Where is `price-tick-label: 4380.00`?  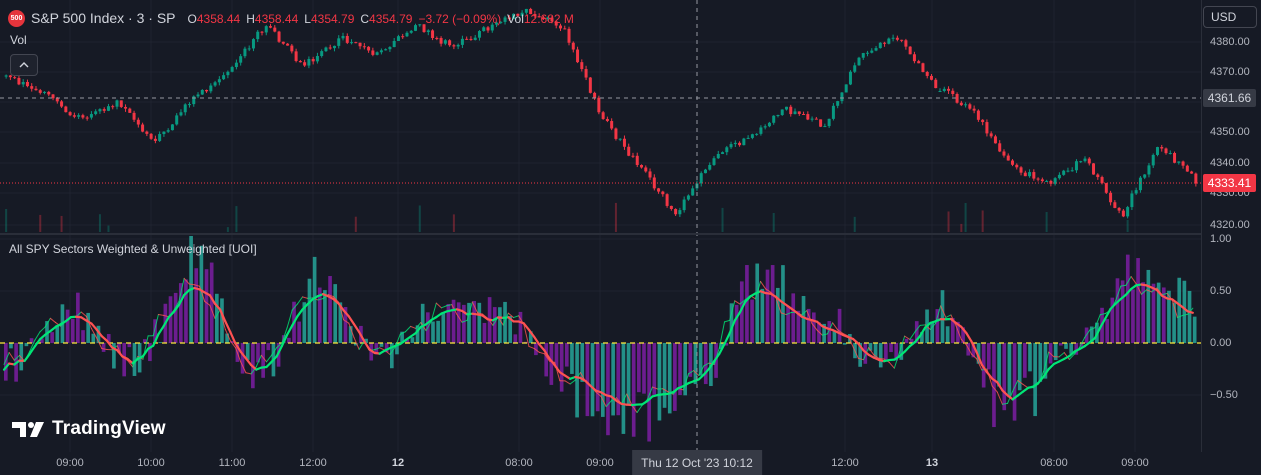 price-tick-label: 4380.00 is located at coordinates (1230, 42).